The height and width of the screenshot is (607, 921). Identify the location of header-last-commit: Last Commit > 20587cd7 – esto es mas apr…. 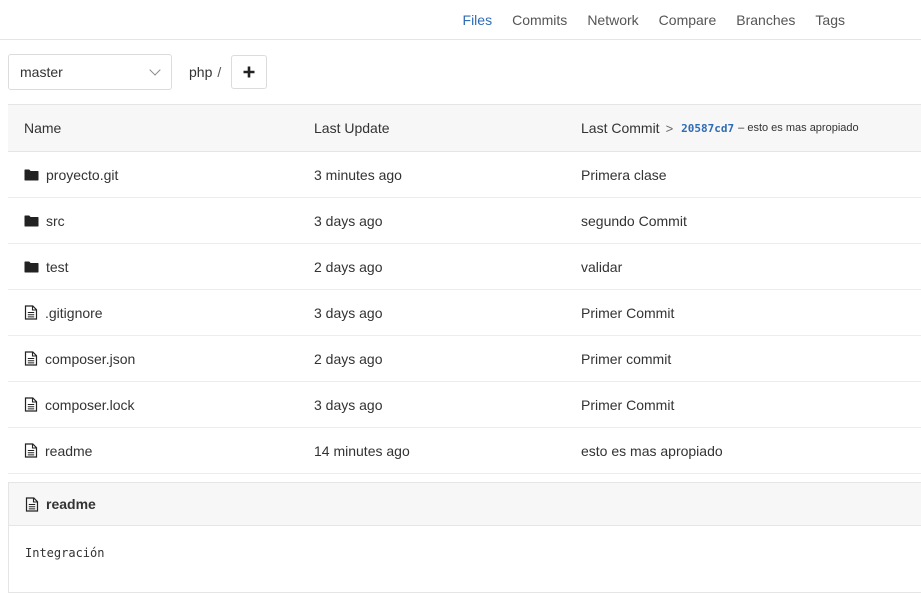
(720, 128).